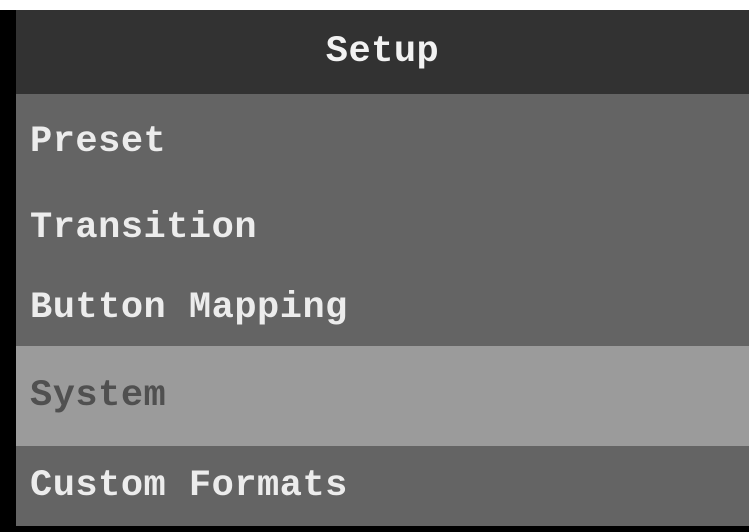  What do you see at coordinates (189, 308) in the screenshot?
I see `menu-item-label: Button Mapping` at bounding box center [189, 308].